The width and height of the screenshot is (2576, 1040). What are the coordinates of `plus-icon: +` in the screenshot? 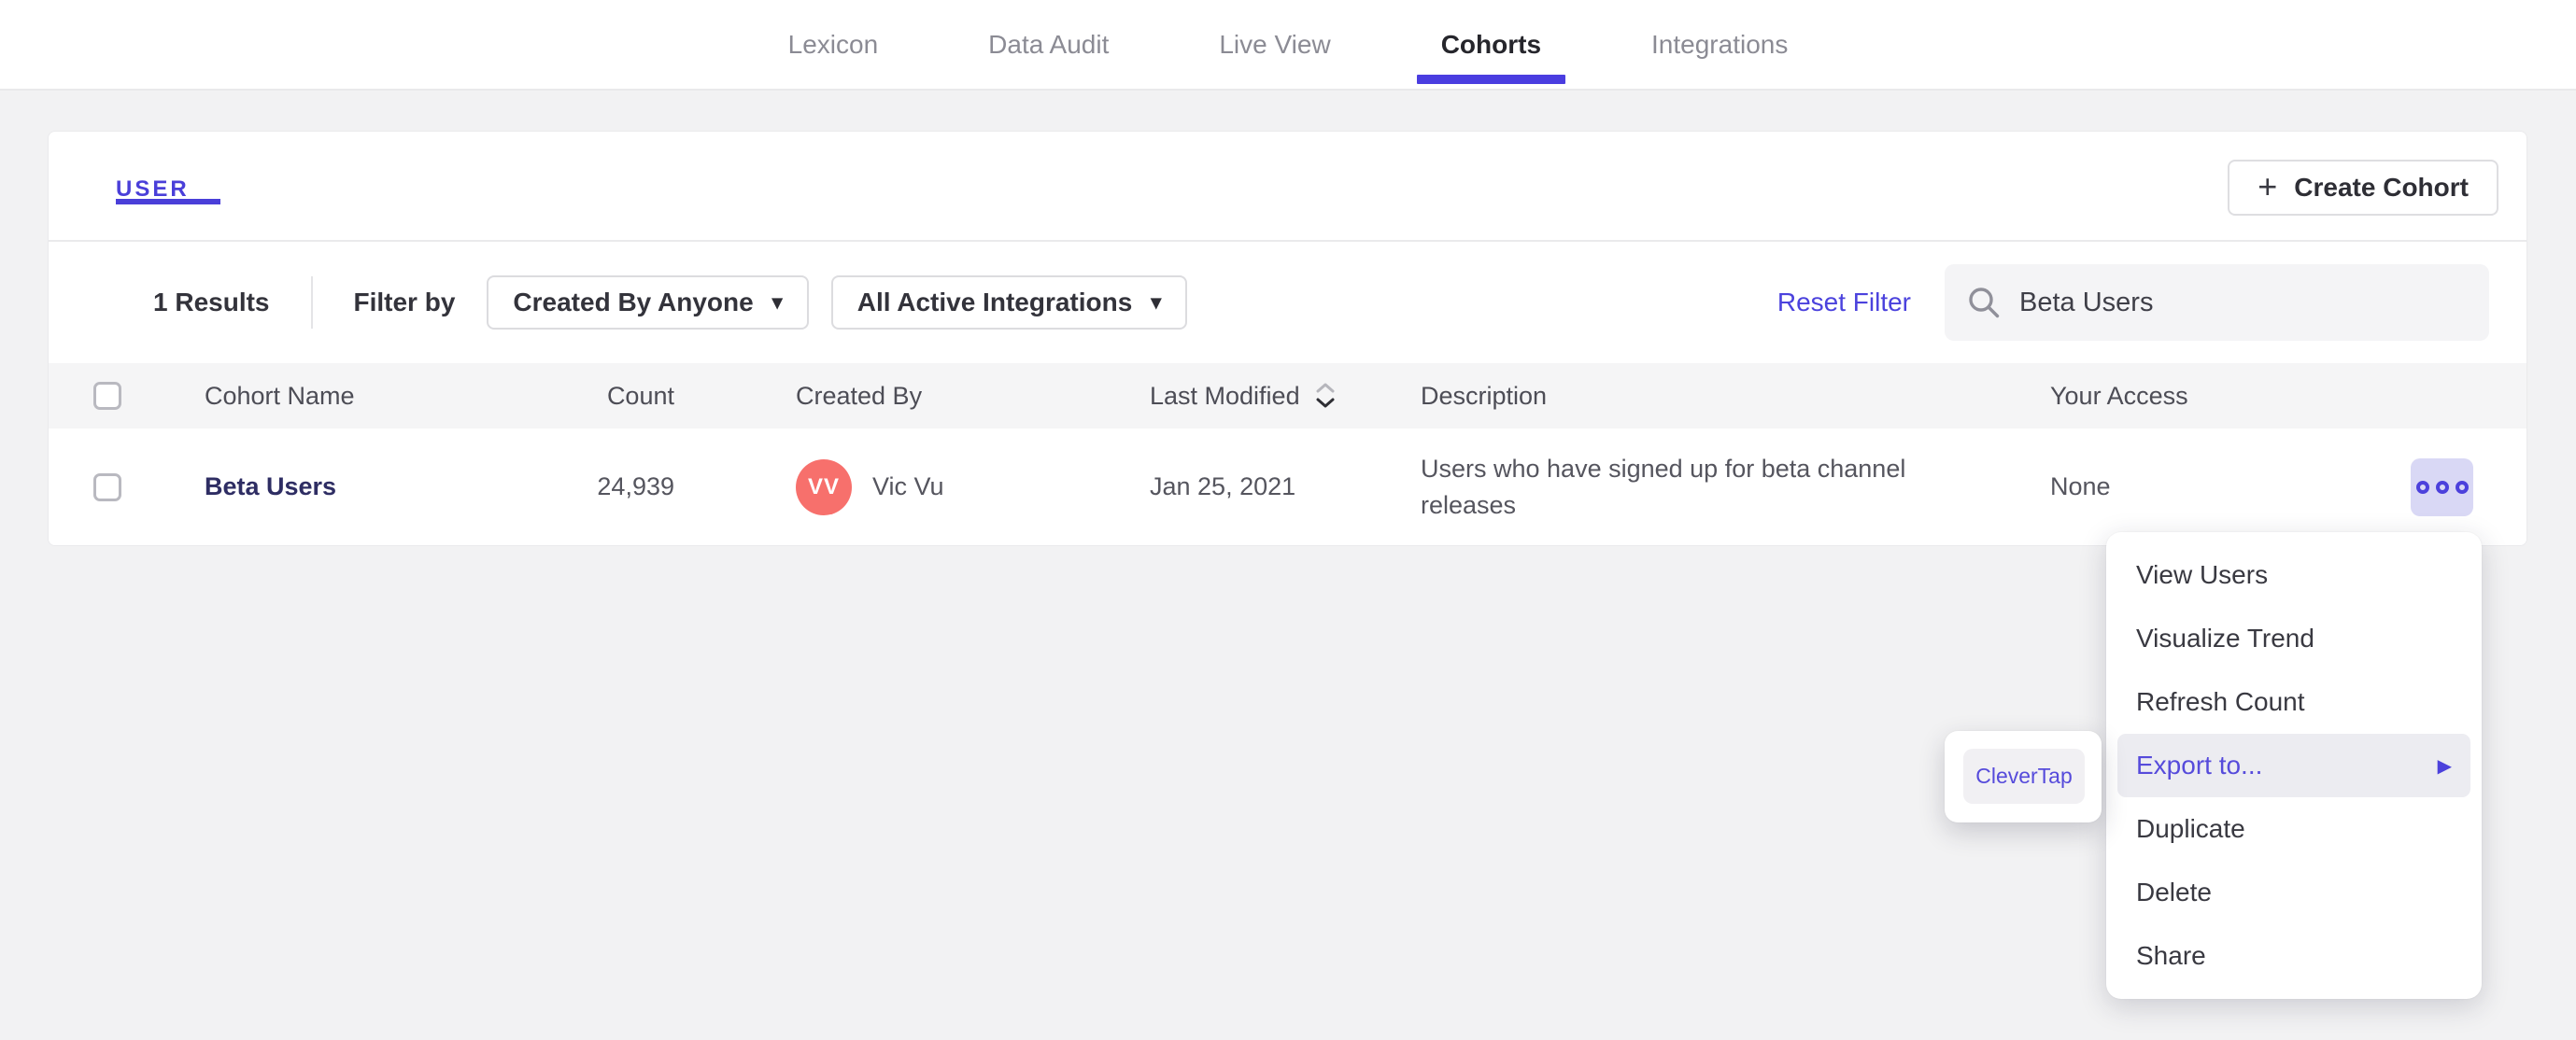 It's located at (2268, 185).